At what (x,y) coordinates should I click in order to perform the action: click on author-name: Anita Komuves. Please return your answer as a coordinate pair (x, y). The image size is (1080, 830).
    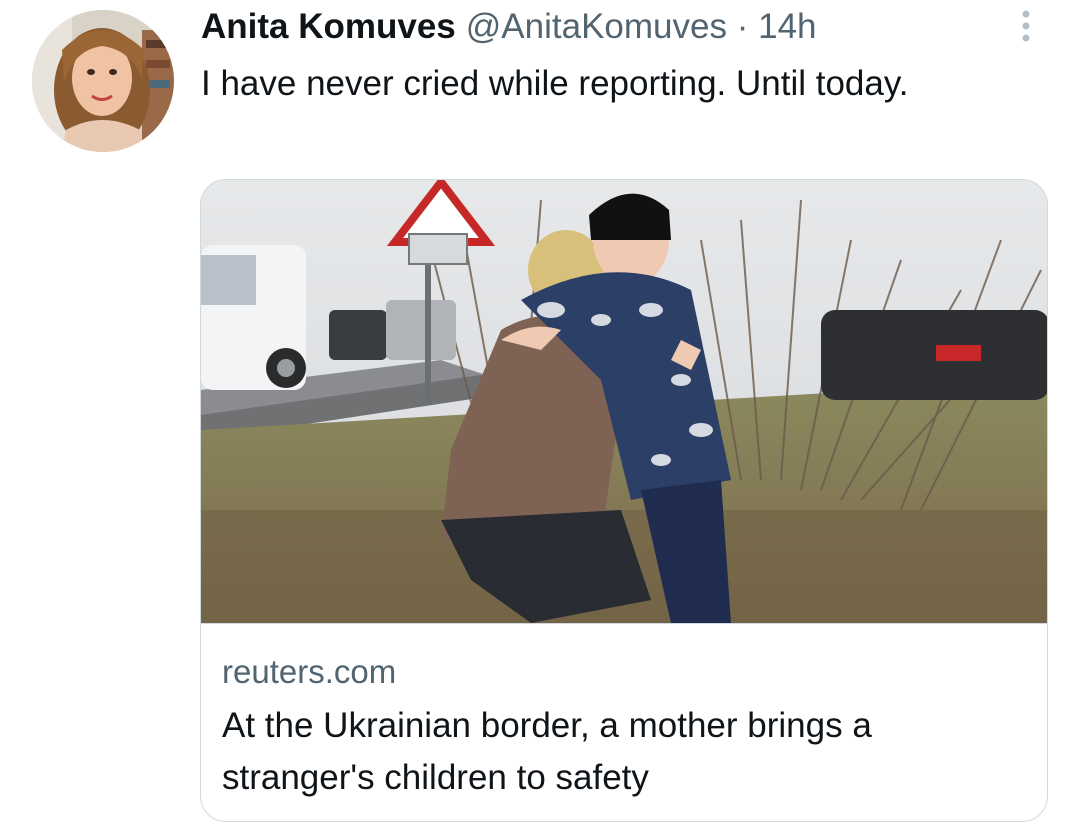
    Looking at the image, I should click on (328, 26).